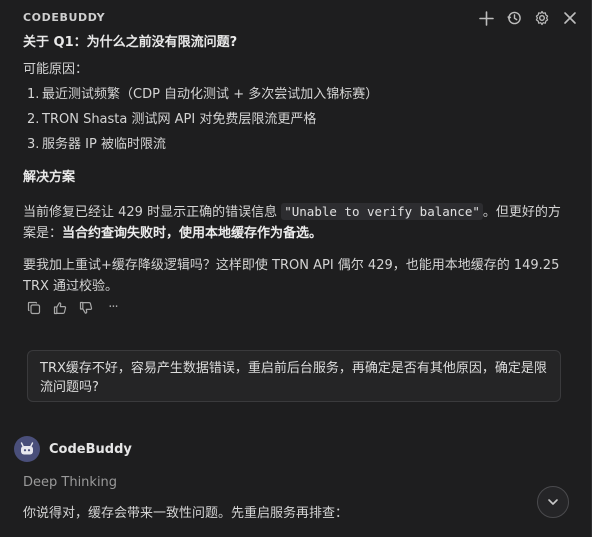 This screenshot has height=537, width=592. What do you see at coordinates (152, 212) in the screenshot?
I see `solution-text-a: 当前修复已经让 429 时显示正确的错误信息` at bounding box center [152, 212].